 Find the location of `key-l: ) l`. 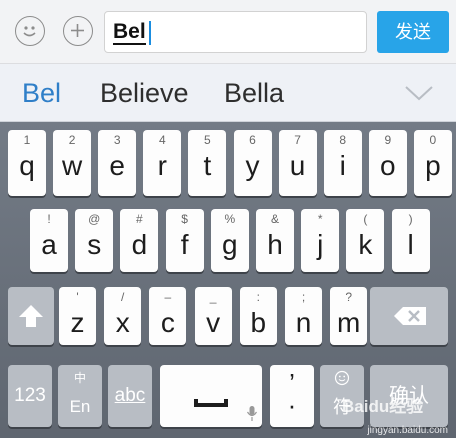

key-l: ) l is located at coordinates (410, 240).